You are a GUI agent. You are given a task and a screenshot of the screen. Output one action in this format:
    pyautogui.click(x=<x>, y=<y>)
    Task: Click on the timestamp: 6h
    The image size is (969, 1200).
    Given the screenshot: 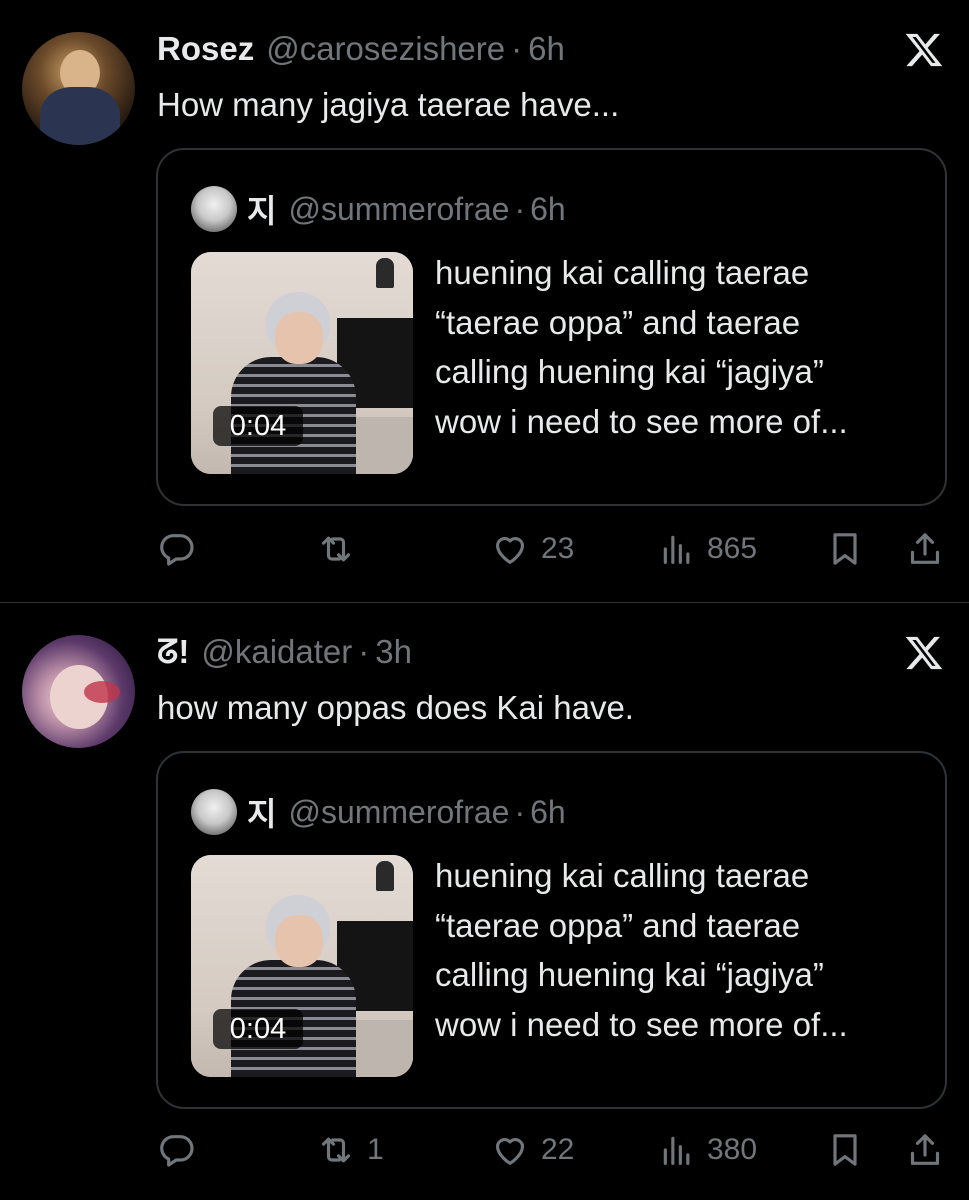 What is the action you would take?
    pyautogui.click(x=546, y=49)
    